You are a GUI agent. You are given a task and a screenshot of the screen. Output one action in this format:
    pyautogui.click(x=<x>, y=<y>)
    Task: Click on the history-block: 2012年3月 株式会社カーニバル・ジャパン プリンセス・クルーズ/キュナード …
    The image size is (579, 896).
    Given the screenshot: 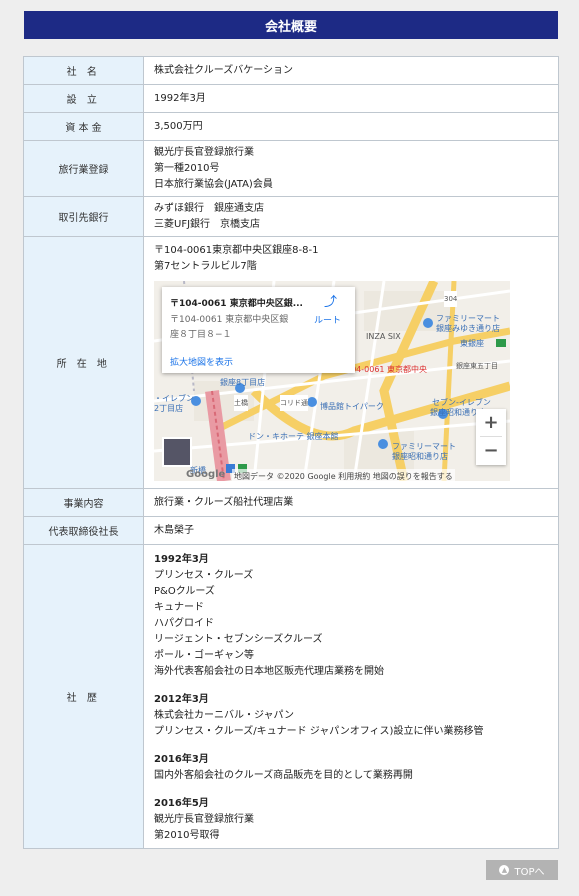 What is the action you would take?
    pyautogui.click(x=351, y=716)
    